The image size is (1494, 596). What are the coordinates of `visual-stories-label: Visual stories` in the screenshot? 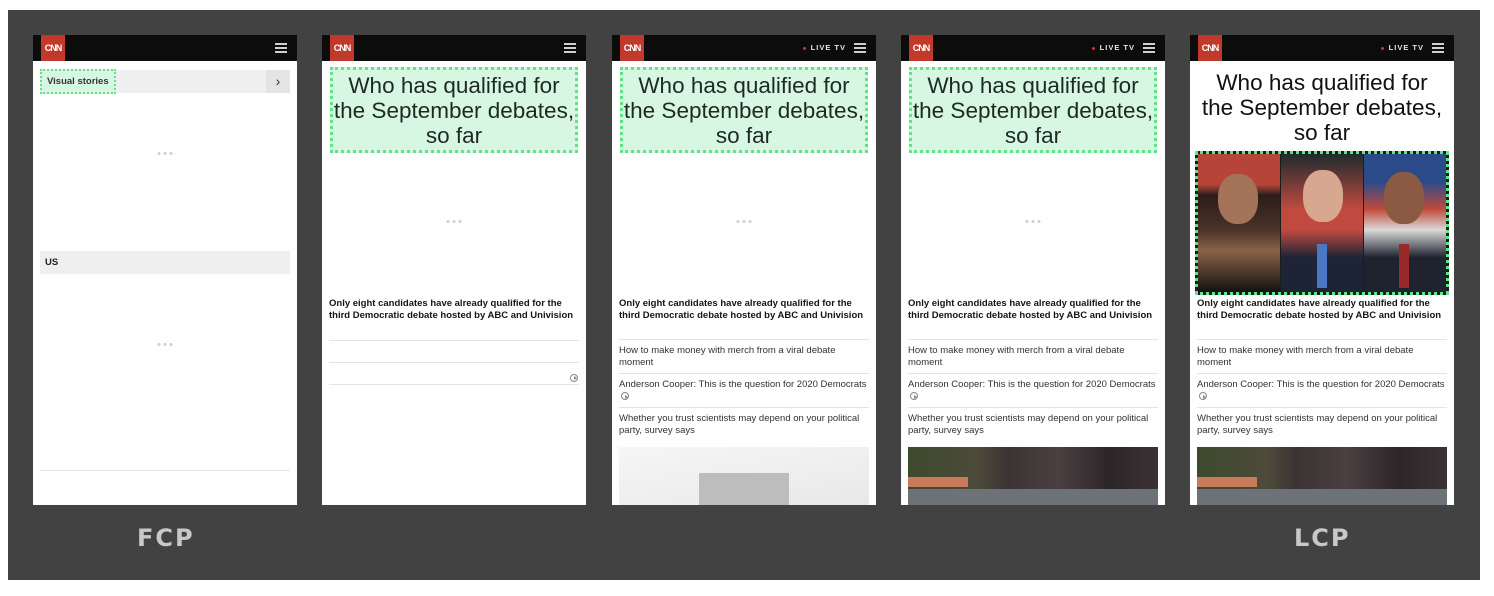 It's located at (78, 81).